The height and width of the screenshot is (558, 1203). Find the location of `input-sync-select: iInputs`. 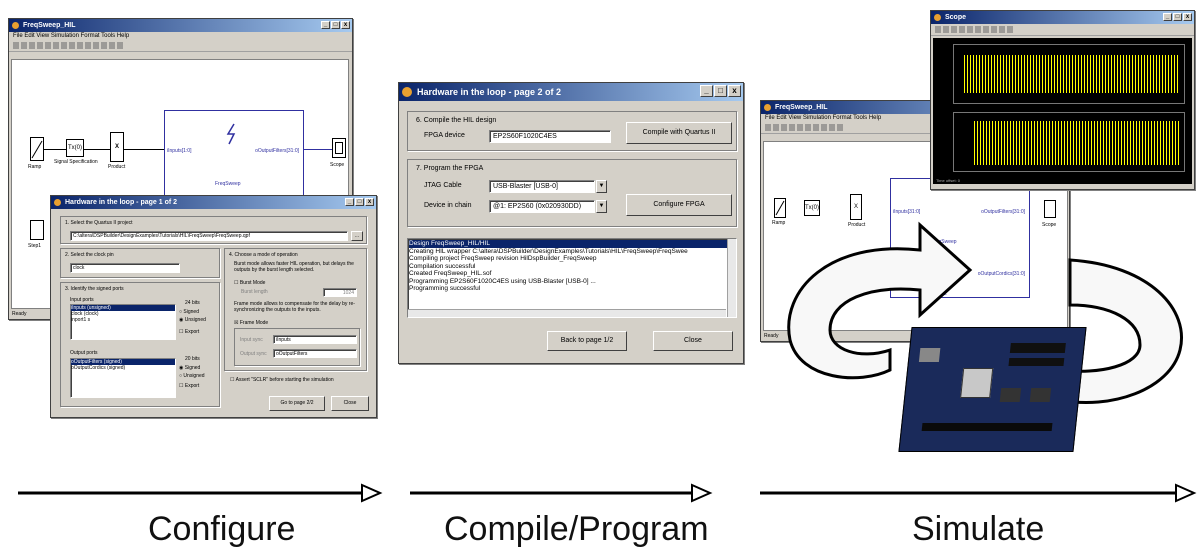

input-sync-select: iInputs is located at coordinates (315, 339).